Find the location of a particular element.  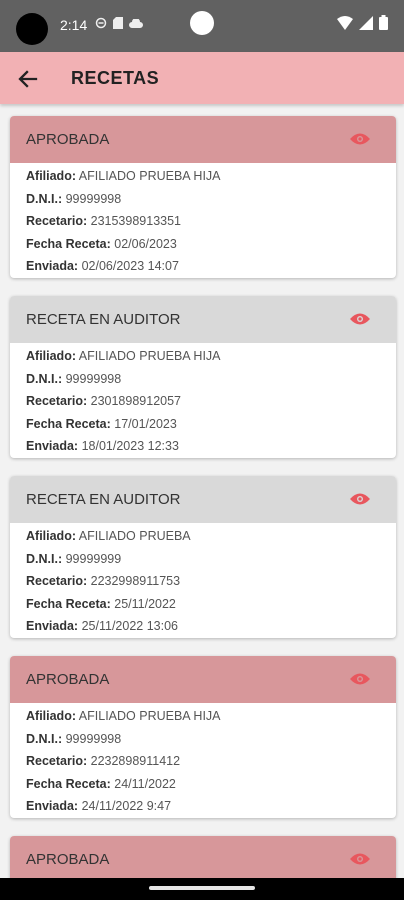

recetario-value: 2232998911753 is located at coordinates (135, 581).